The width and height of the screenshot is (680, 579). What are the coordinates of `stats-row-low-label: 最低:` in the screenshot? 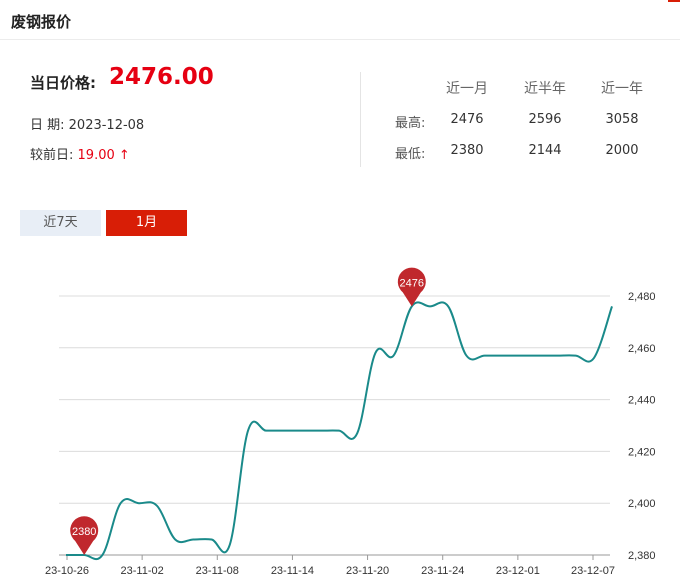 It's located at (410, 154).